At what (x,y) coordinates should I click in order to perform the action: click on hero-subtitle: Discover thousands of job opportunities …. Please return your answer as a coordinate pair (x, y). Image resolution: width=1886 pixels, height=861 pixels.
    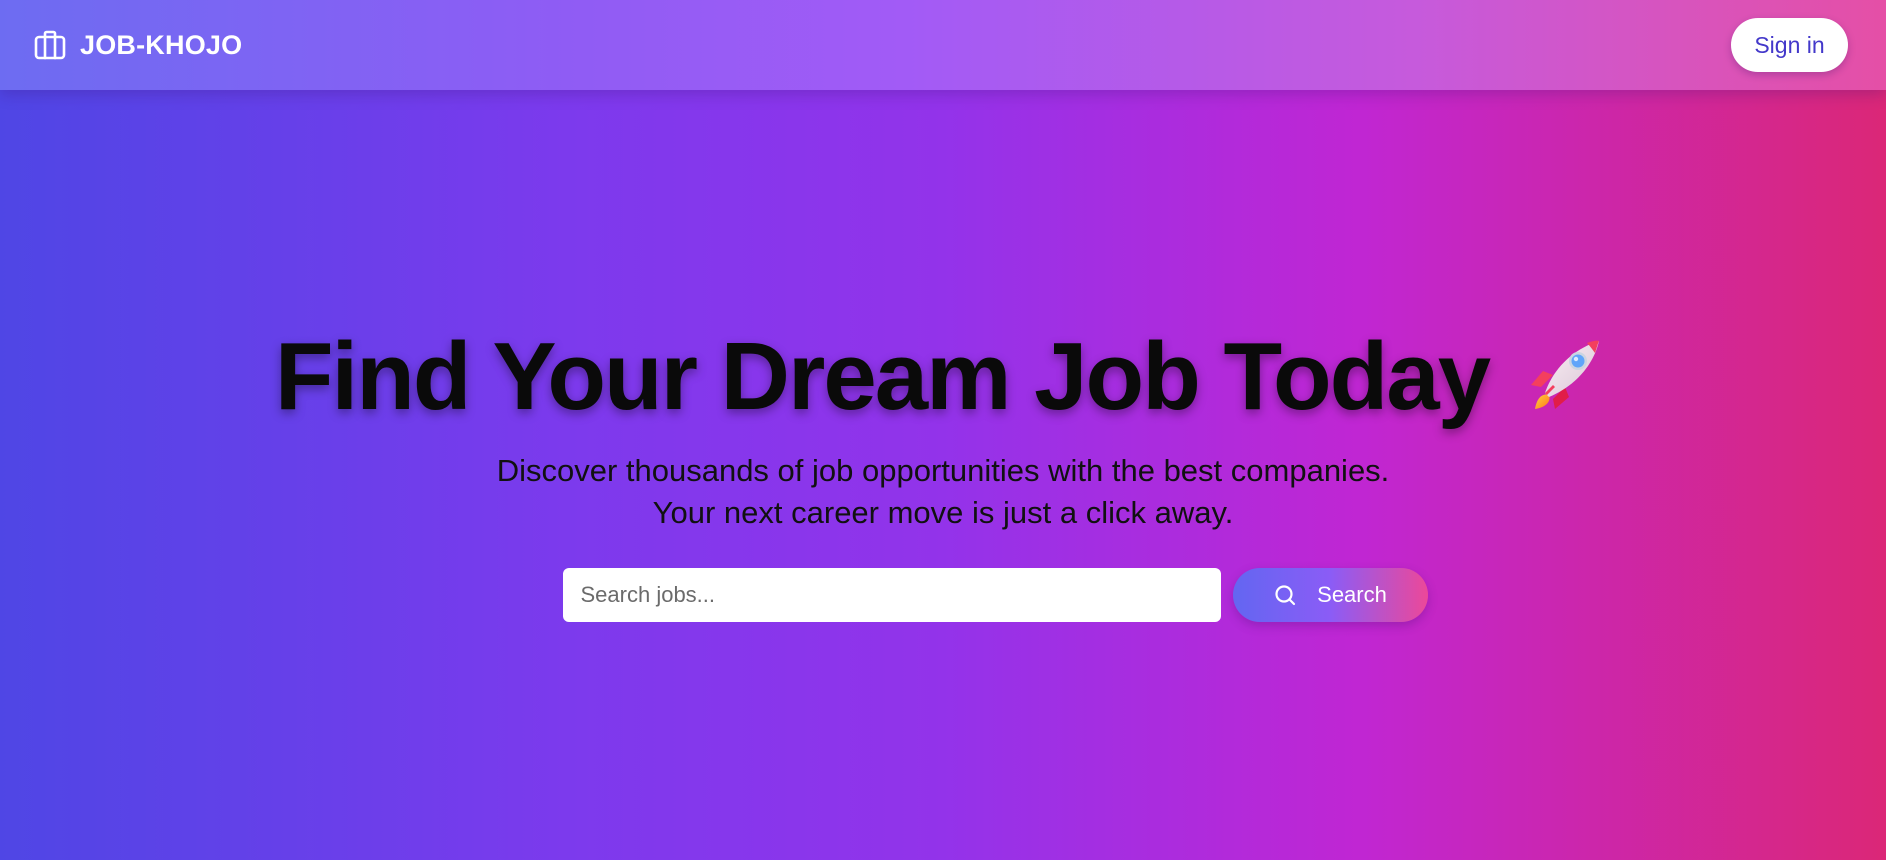
    Looking at the image, I should click on (943, 492).